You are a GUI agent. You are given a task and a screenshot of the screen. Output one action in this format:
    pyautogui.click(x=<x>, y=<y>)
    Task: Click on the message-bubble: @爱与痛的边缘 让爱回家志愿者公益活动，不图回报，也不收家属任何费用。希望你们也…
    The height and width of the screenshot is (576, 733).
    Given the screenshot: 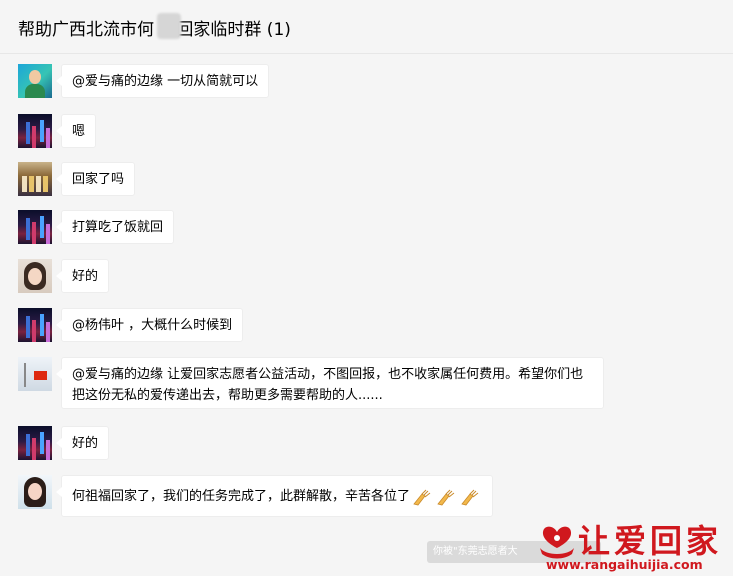 What is the action you would take?
    pyautogui.click(x=330, y=383)
    